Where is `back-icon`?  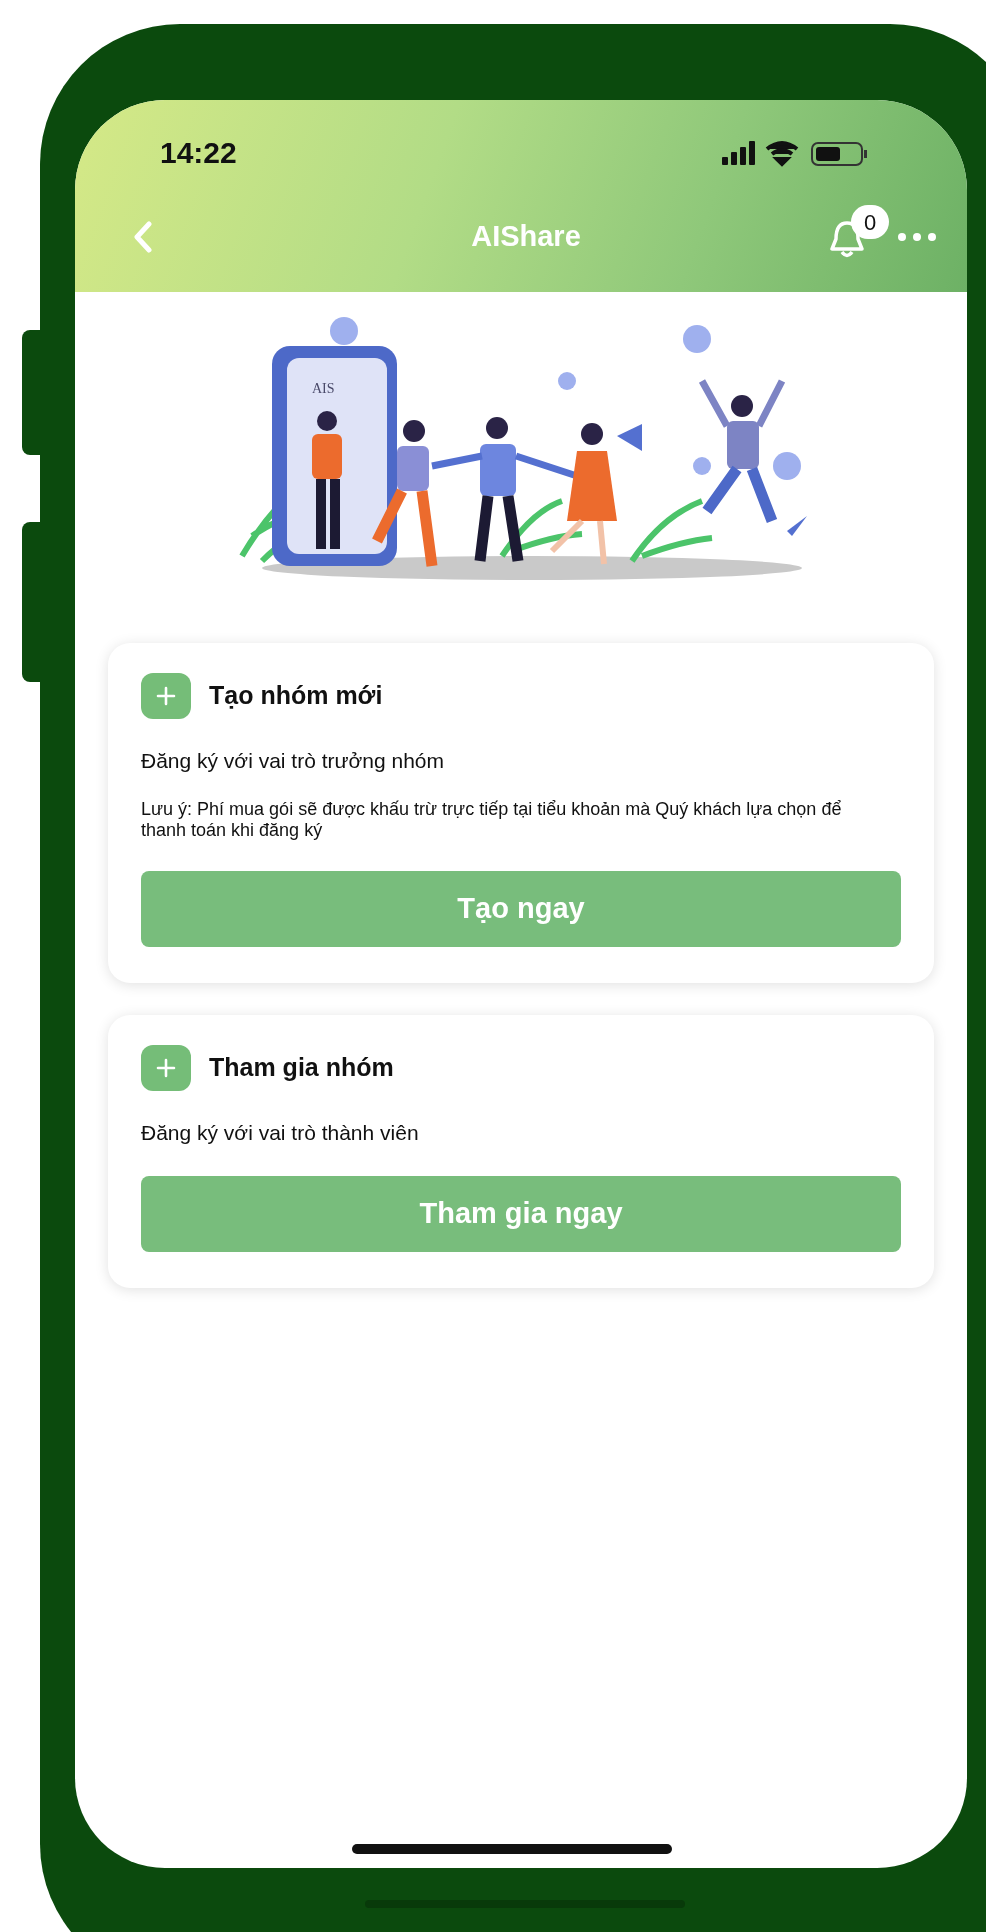 back-icon is located at coordinates (143, 237).